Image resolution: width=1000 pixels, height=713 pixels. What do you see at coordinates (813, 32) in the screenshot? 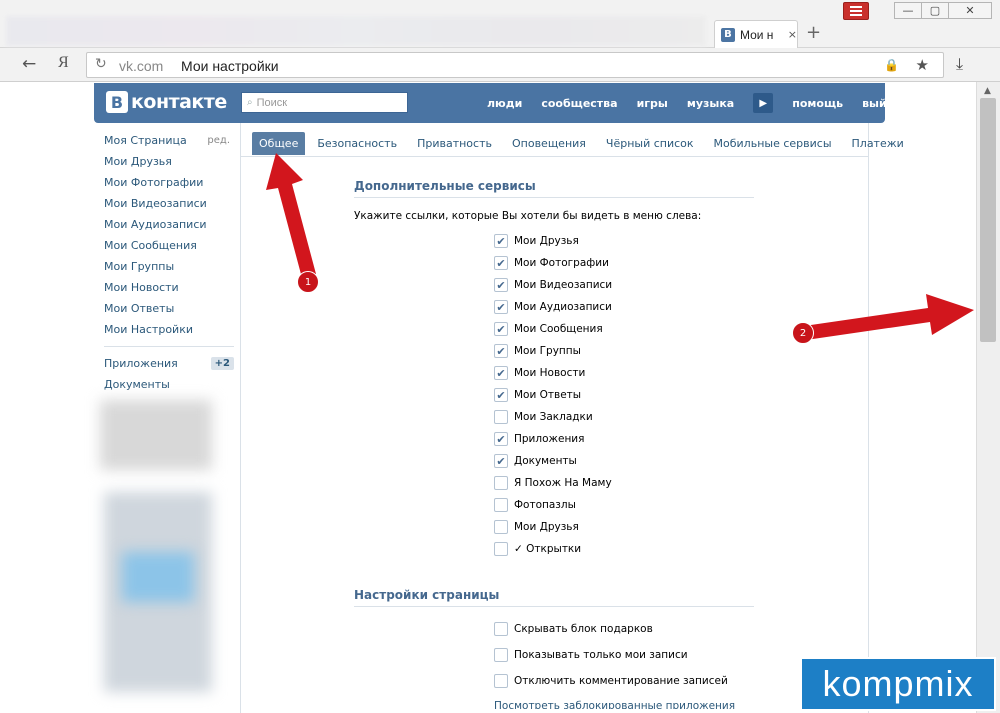
I see `new-tab-icon: +` at bounding box center [813, 32].